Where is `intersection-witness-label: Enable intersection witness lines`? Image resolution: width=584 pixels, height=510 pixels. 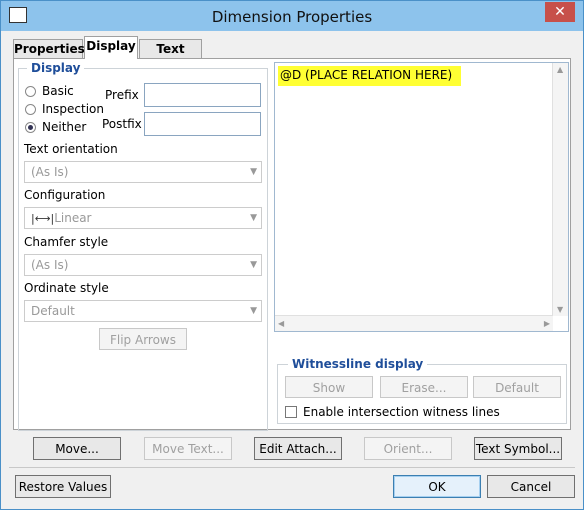
intersection-witness-label: Enable intersection witness lines is located at coordinates (401, 412).